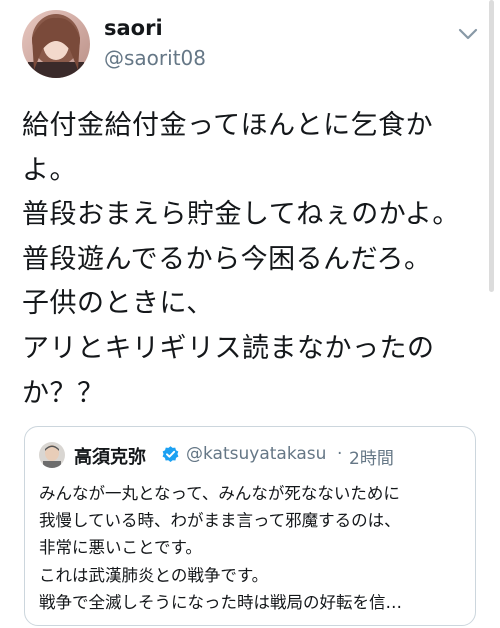  Describe the element at coordinates (228, 348) in the screenshot. I see `tweet-text-line: アリとキリギリス読まなかったの` at that location.